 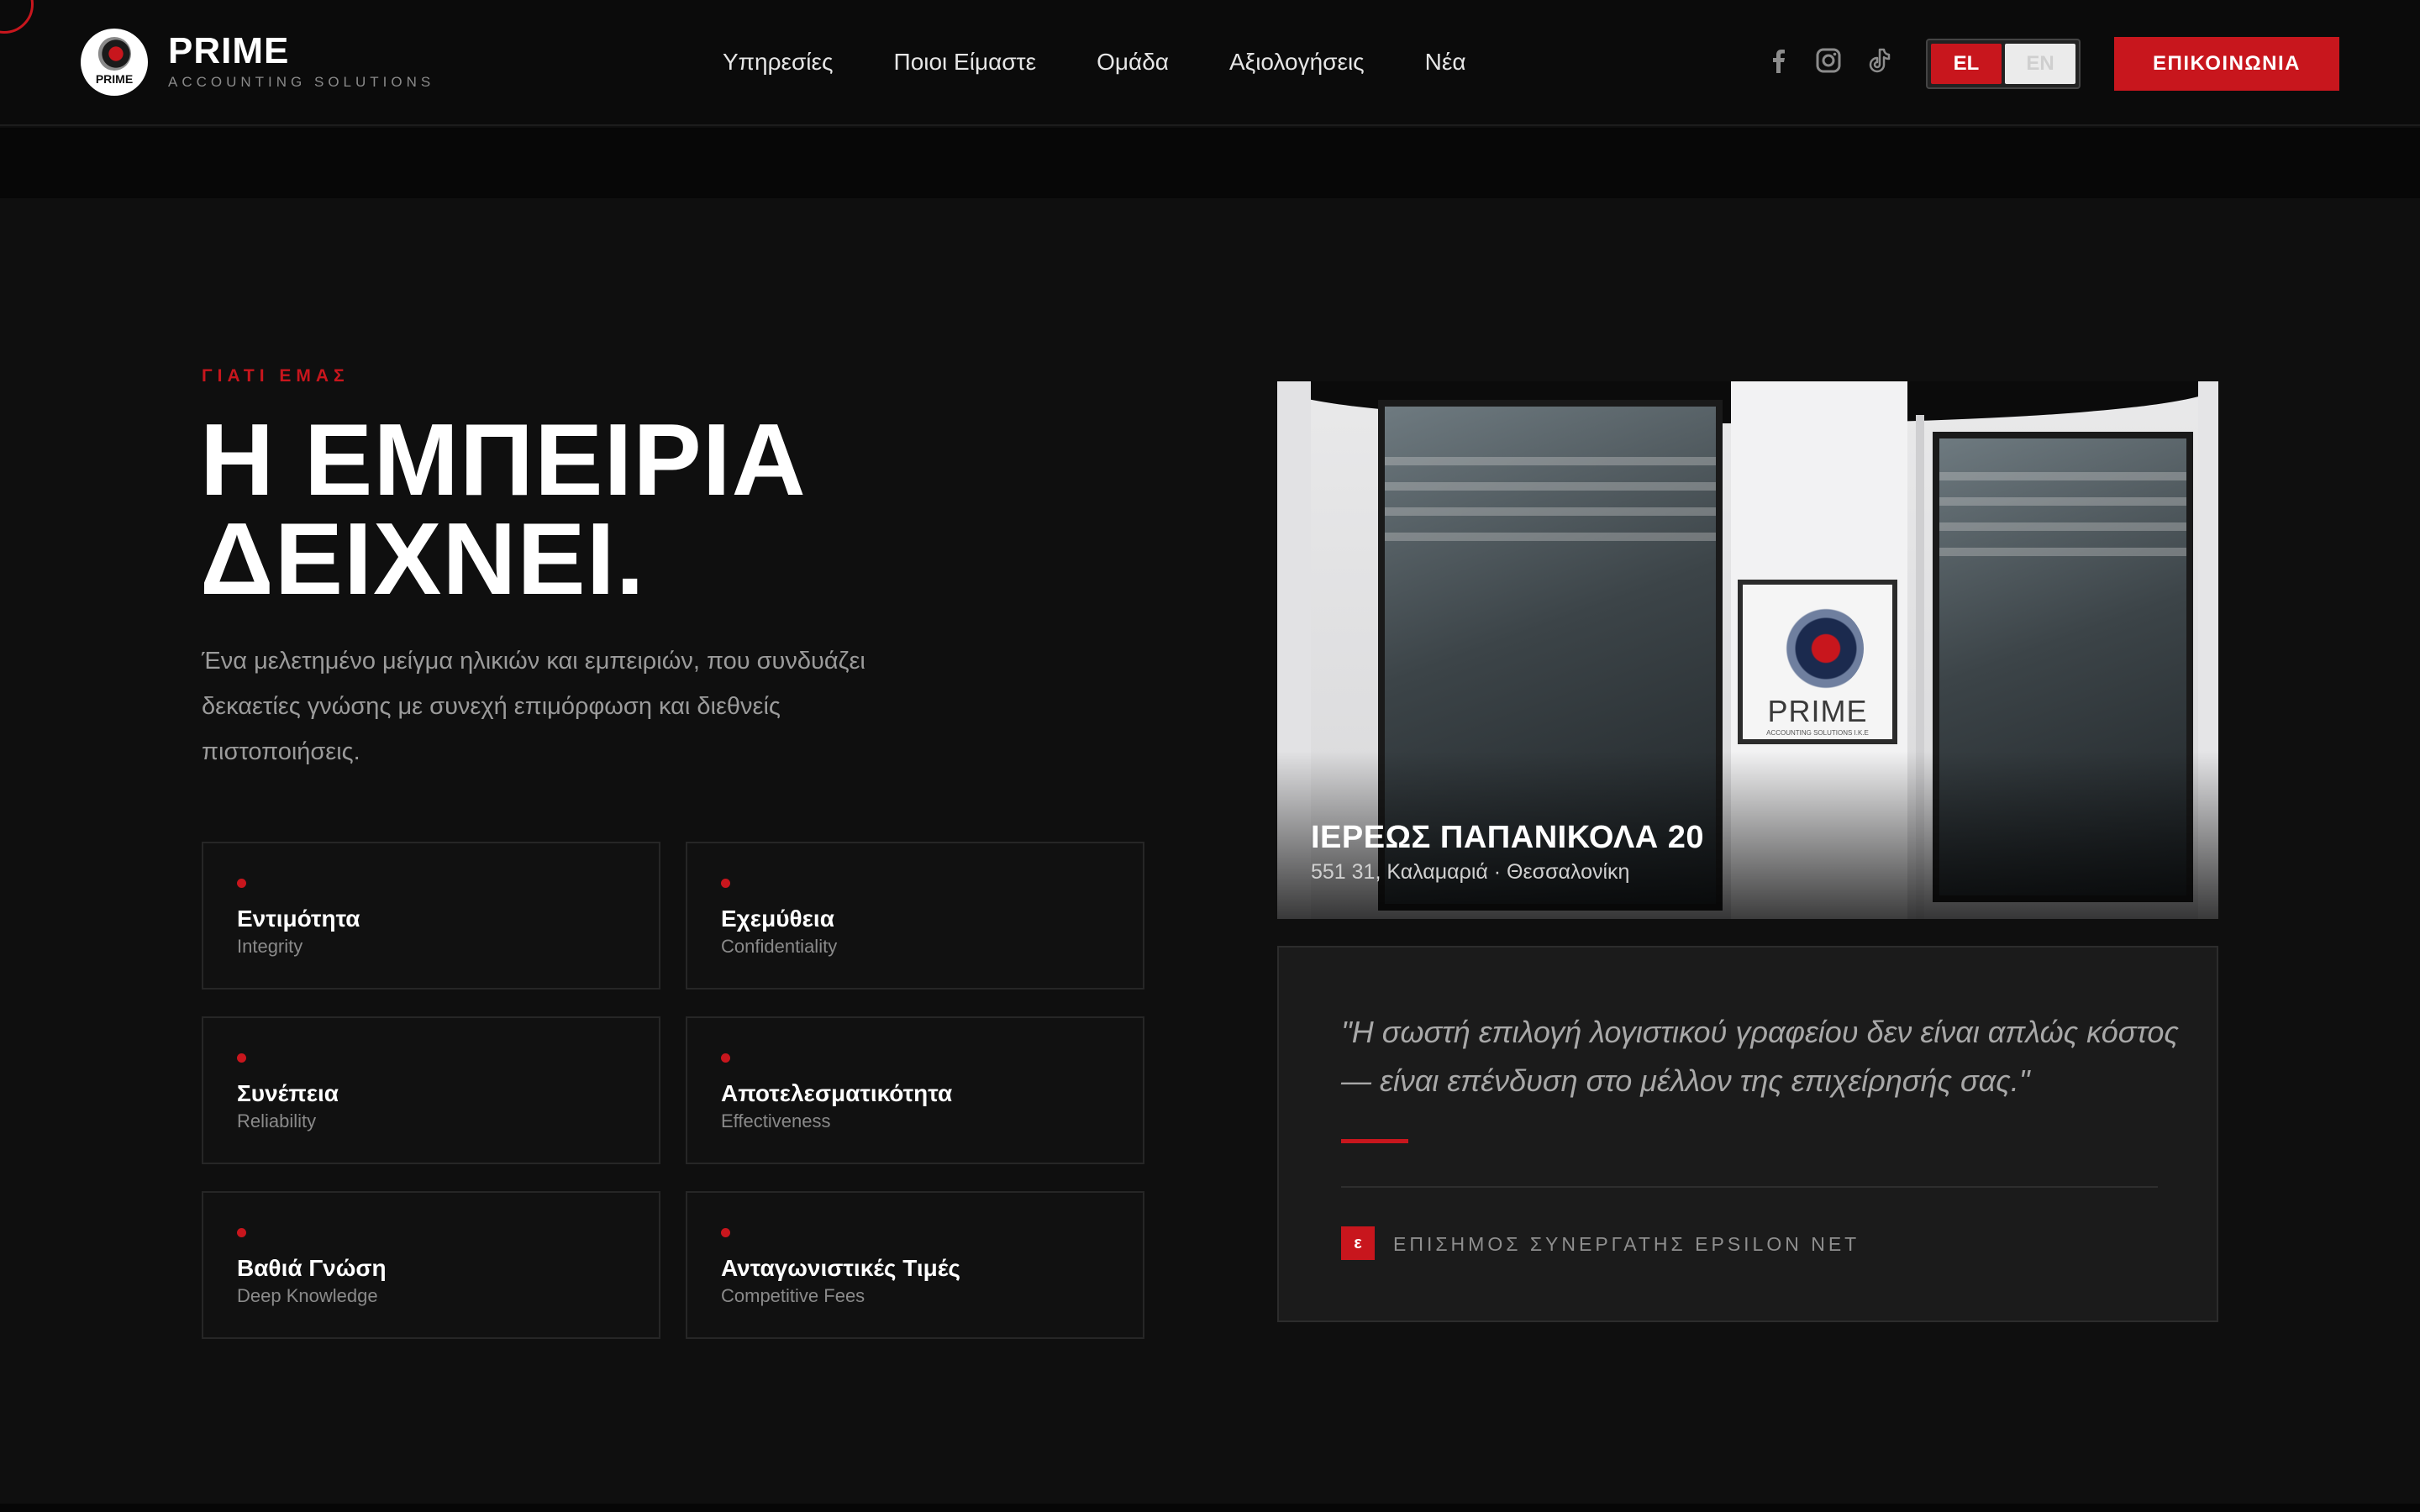 What do you see at coordinates (2040, 64) in the screenshot?
I see `lang-en-button: EN` at bounding box center [2040, 64].